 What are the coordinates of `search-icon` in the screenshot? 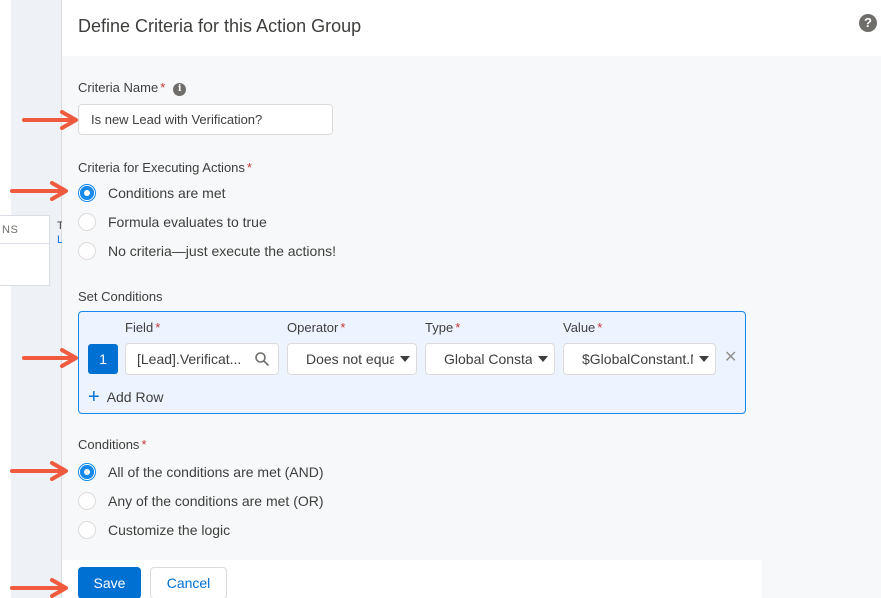 It's located at (262, 359).